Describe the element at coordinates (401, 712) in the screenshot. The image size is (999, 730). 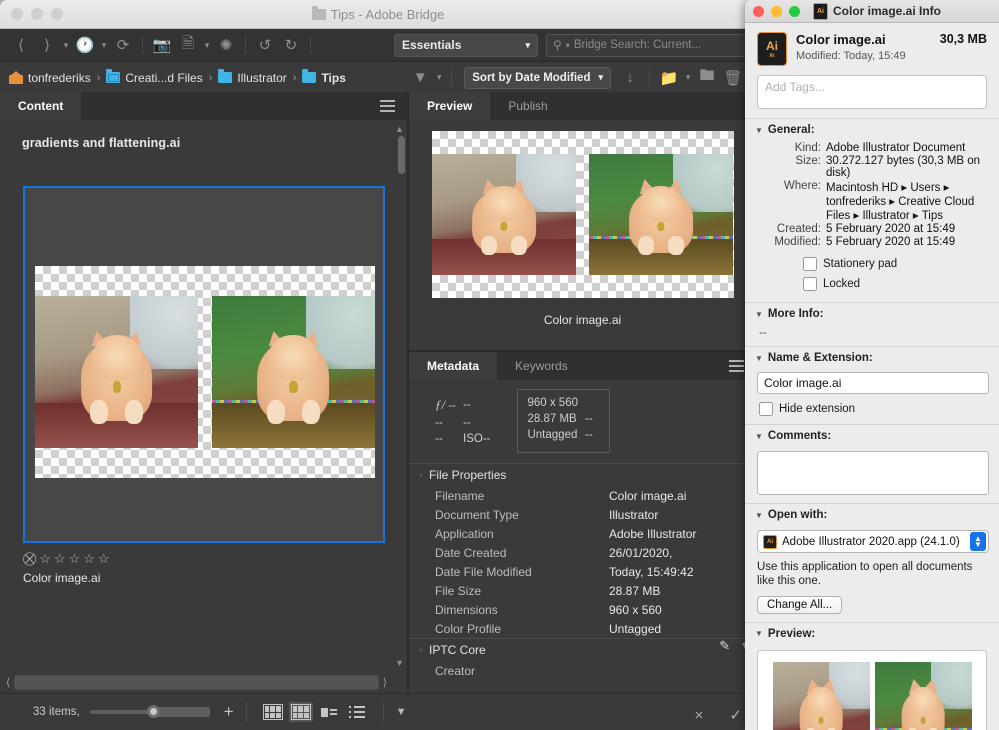
I see `chevron-down-icon: ▼` at that location.